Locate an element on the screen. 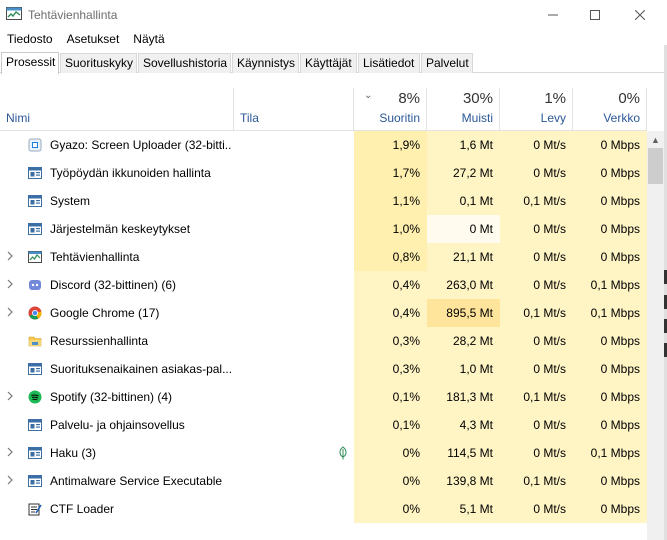  column-header-name: Nimi is located at coordinates (117, 109).